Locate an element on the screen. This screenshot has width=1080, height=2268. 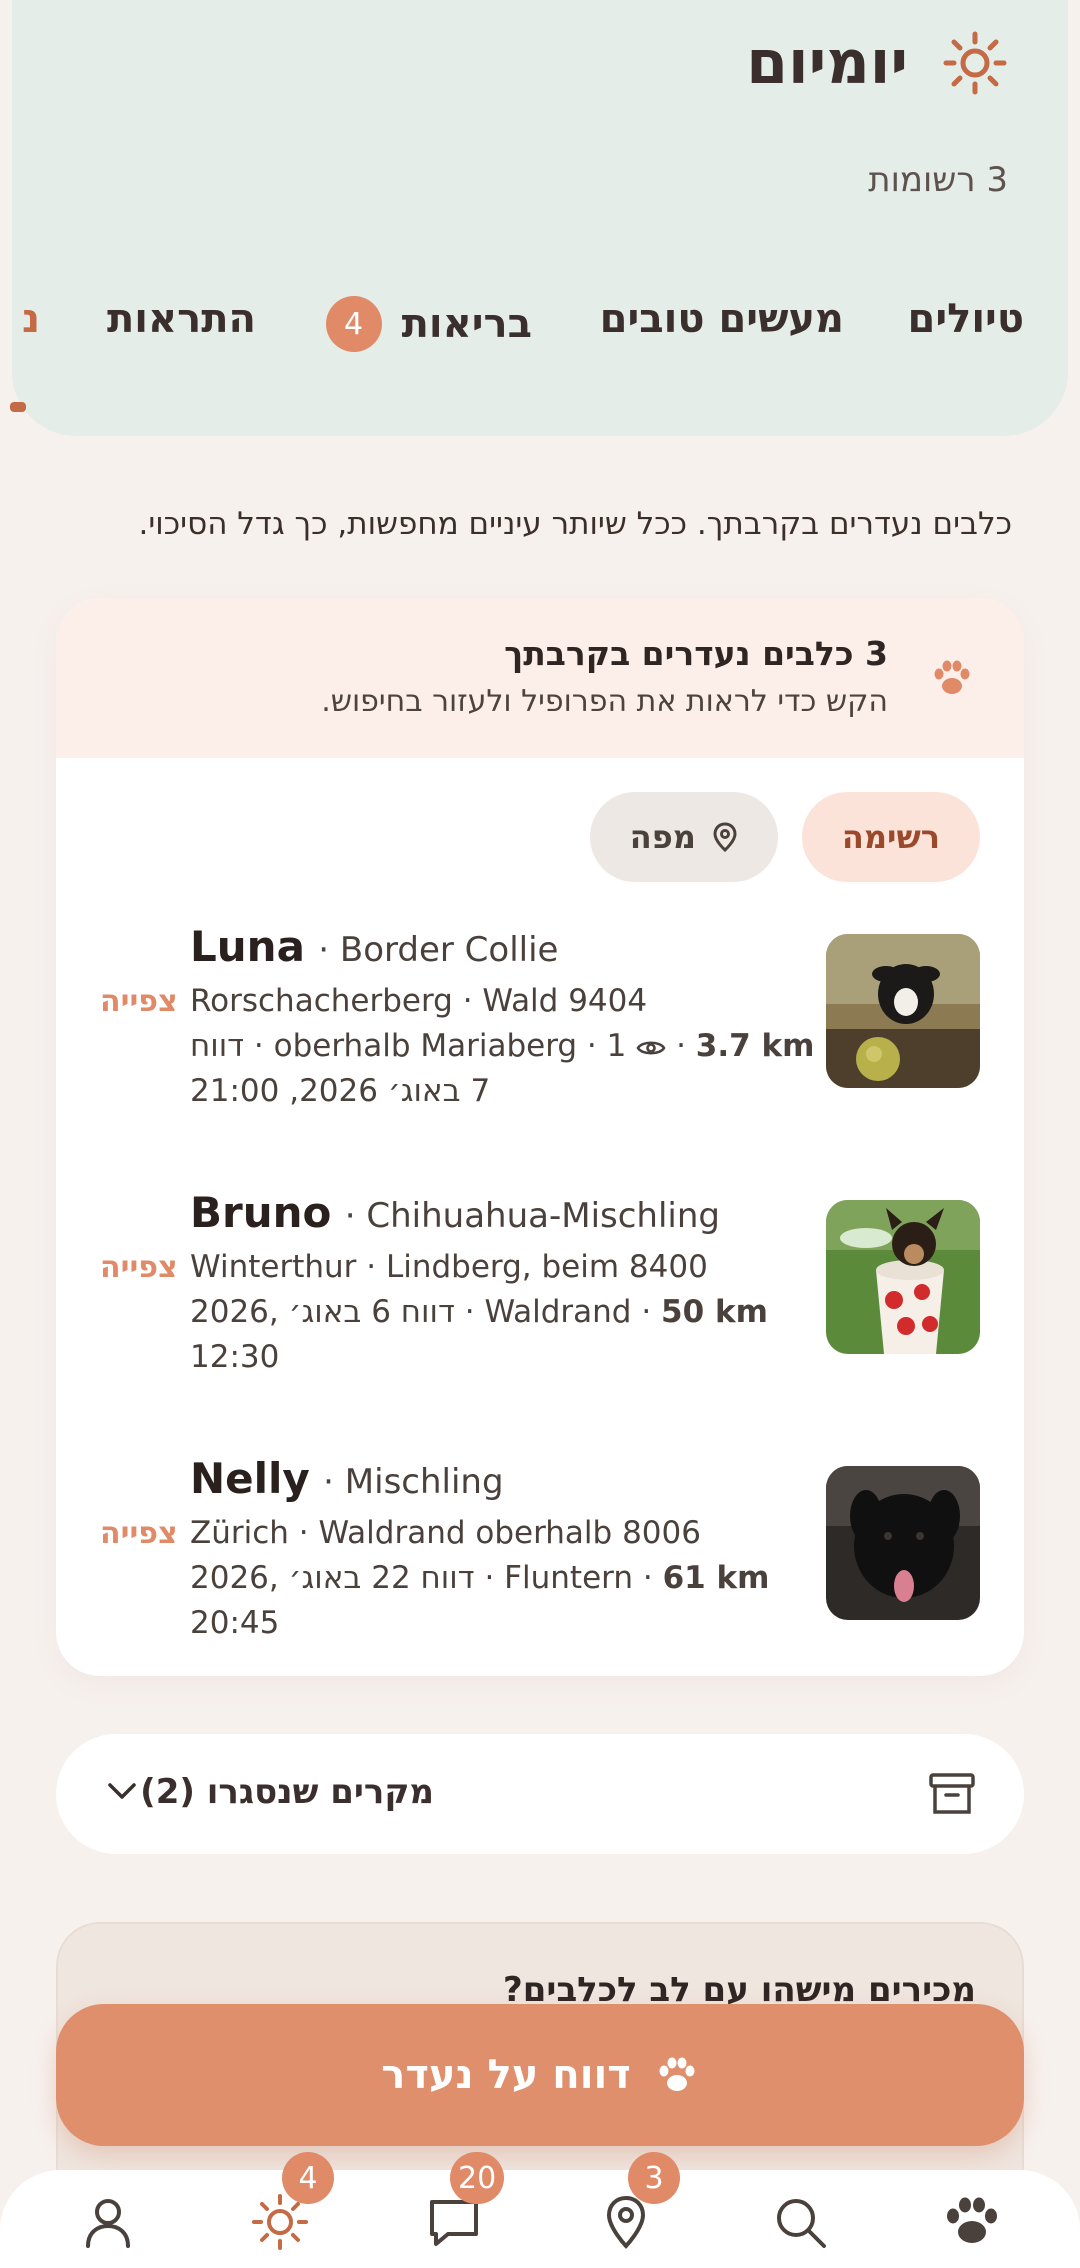
nav-missing-badge: 3 is located at coordinates (654, 2178).